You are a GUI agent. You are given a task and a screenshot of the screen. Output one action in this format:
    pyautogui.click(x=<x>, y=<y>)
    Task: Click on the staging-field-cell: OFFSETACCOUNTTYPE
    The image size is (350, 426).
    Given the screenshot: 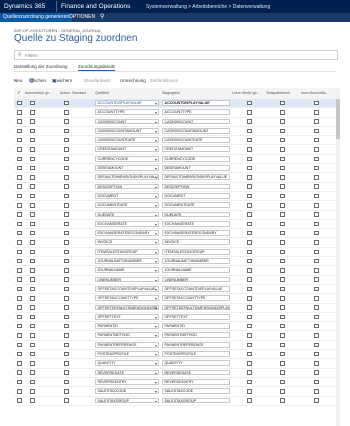 What is the action you would take?
    pyautogui.click(x=196, y=298)
    